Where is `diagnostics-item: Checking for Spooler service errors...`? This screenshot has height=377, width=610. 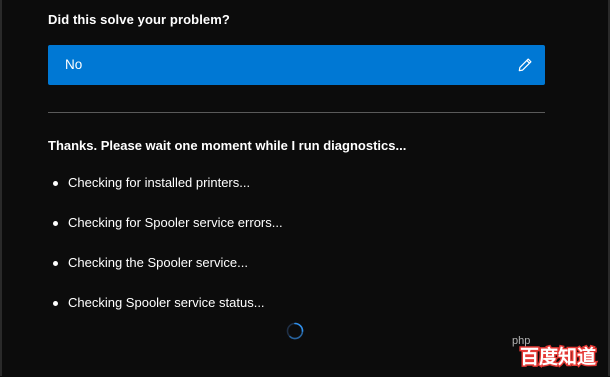 diagnostics-item: Checking for Spooler service errors... is located at coordinates (165, 230).